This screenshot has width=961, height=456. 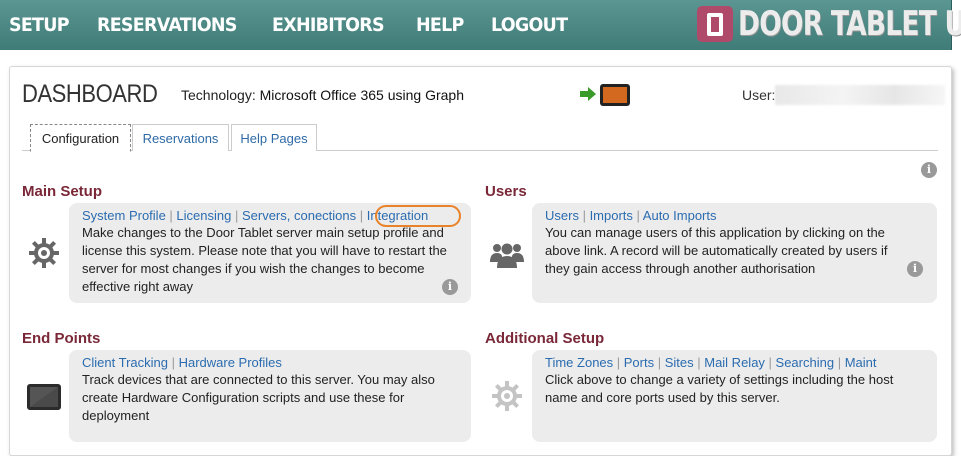 What do you see at coordinates (180, 137) in the screenshot?
I see `tab-reservations: Reservations` at bounding box center [180, 137].